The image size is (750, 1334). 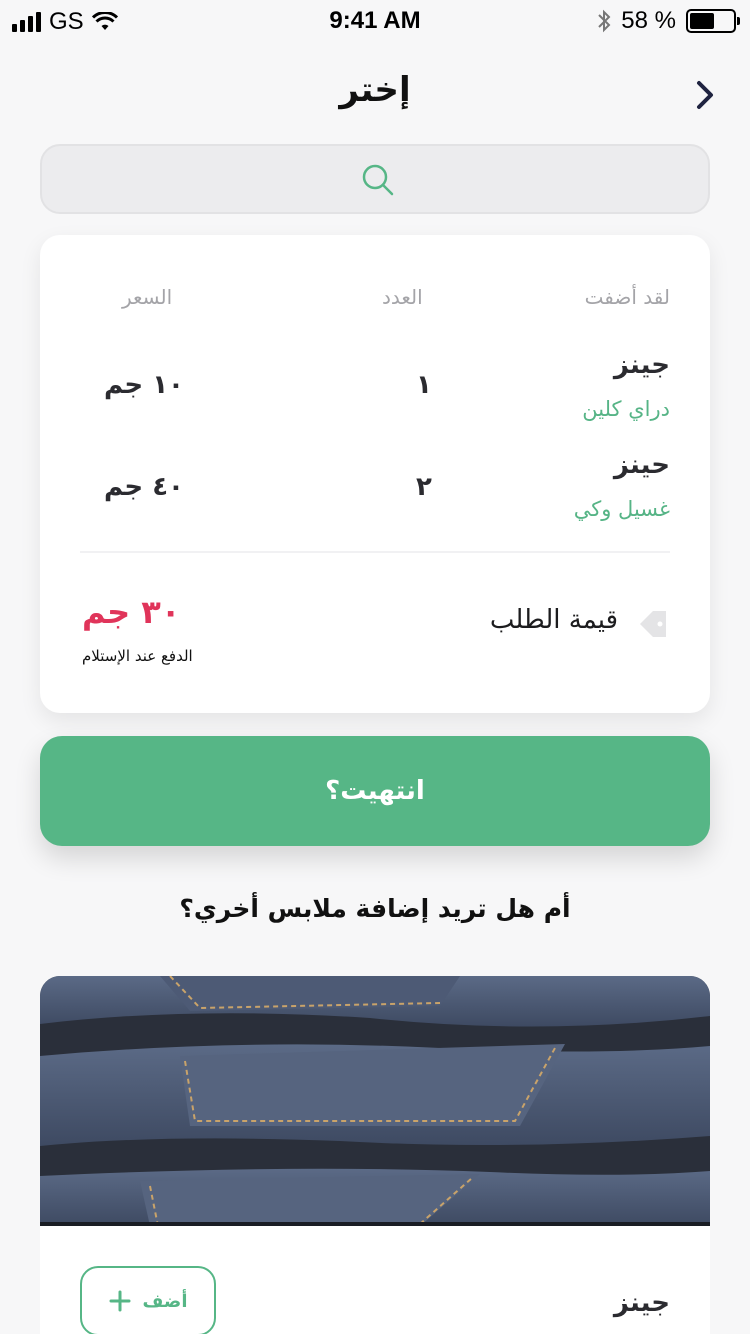 I want to click on bluetooth-icon, so click(x=604, y=21).